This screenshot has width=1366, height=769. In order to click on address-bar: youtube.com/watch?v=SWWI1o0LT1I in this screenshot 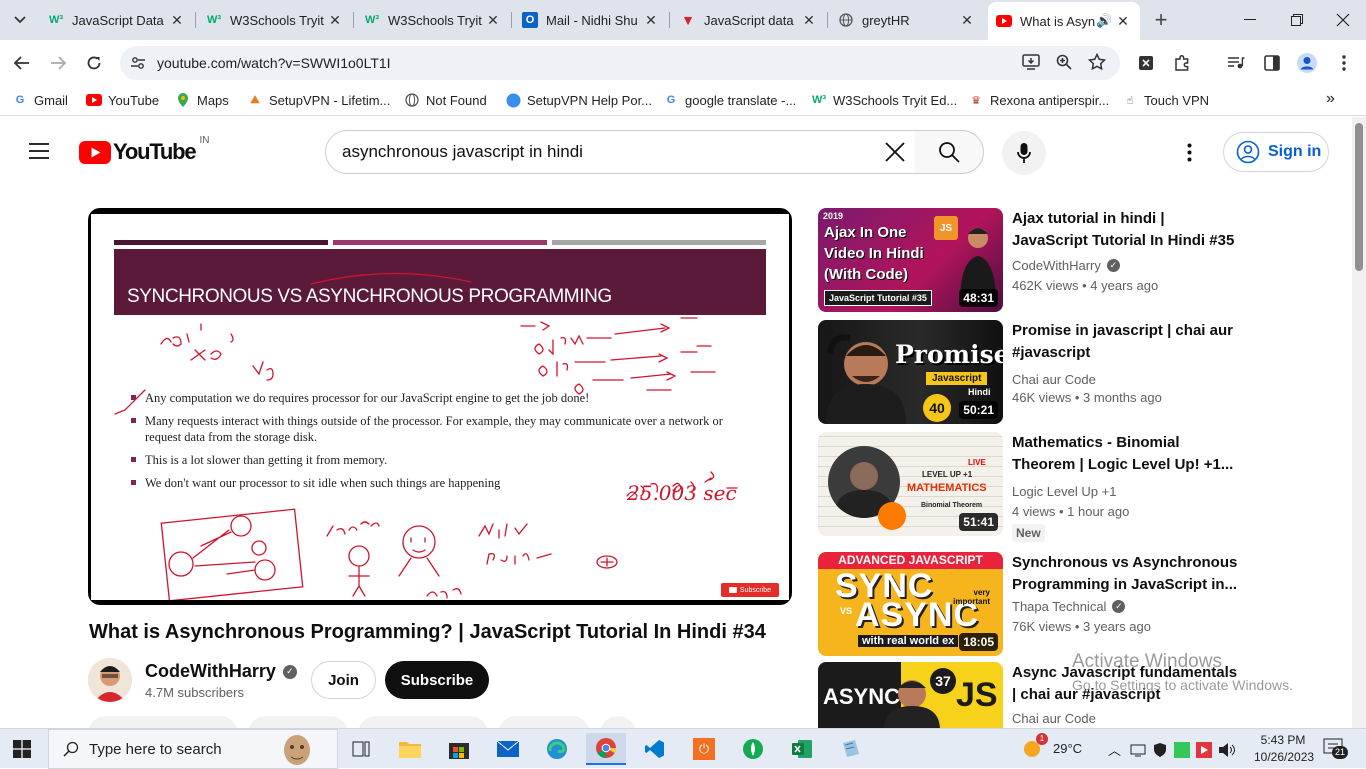, I will do `click(620, 63)`.